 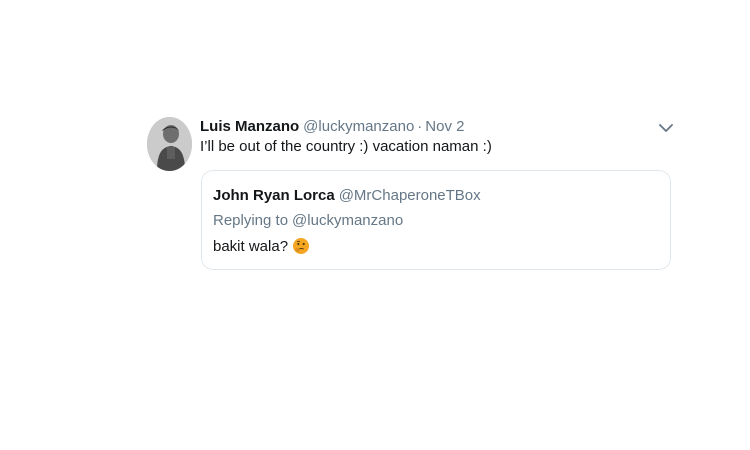 I want to click on author-handle: @luckymanzano, so click(x=358, y=126).